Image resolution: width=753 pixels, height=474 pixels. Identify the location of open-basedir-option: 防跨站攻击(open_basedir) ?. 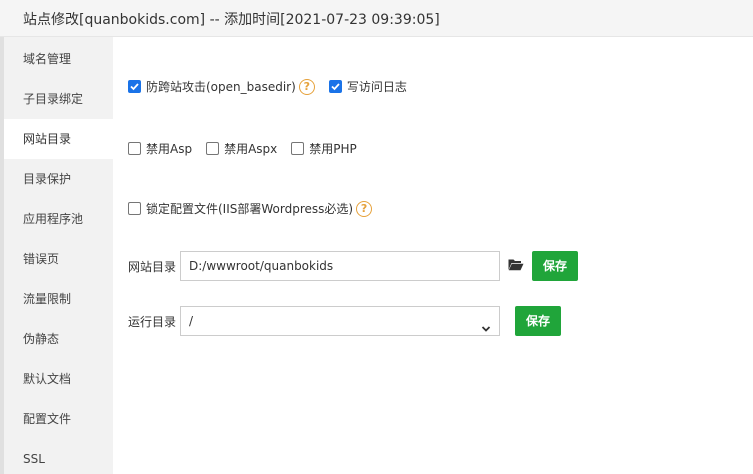
(221, 86).